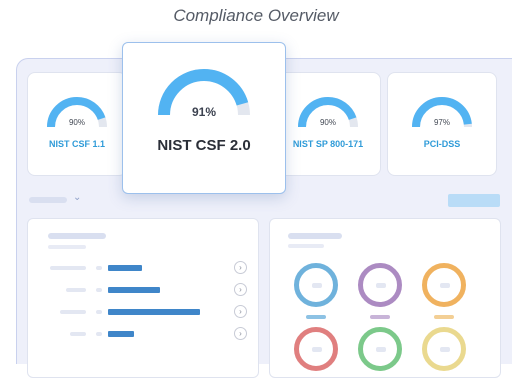 The image size is (512, 378). I want to click on action-button, so click(474, 200).